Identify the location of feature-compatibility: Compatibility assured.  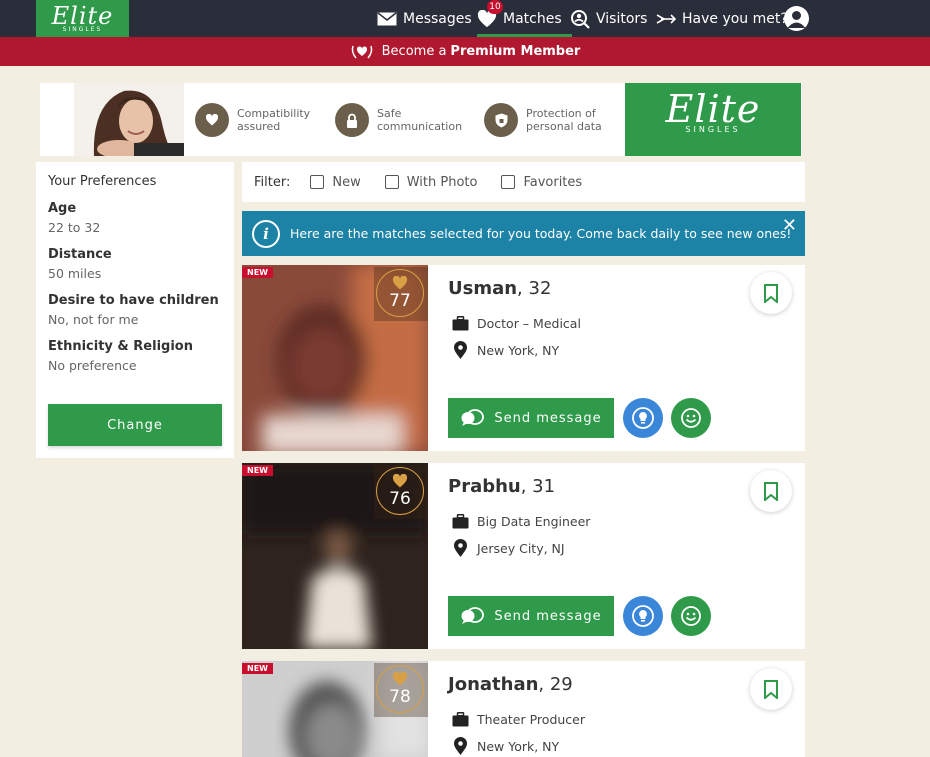
(252, 120).